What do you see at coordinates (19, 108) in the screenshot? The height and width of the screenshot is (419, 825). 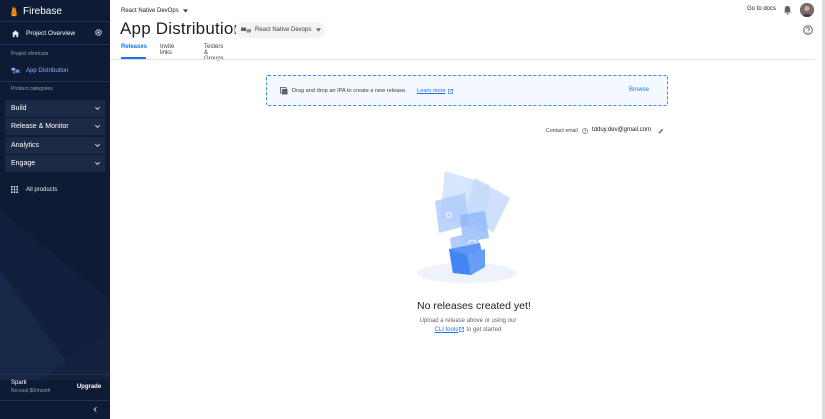 I see `category-label: Build` at bounding box center [19, 108].